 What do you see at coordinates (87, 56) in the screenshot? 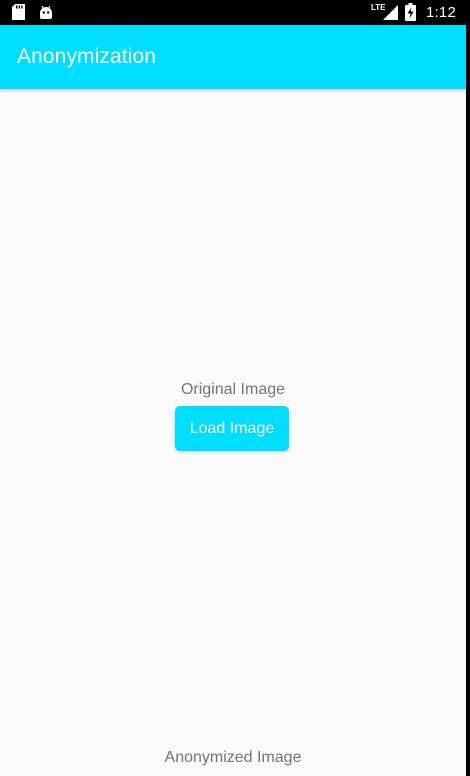
I see `app-title: Anonymization` at bounding box center [87, 56].